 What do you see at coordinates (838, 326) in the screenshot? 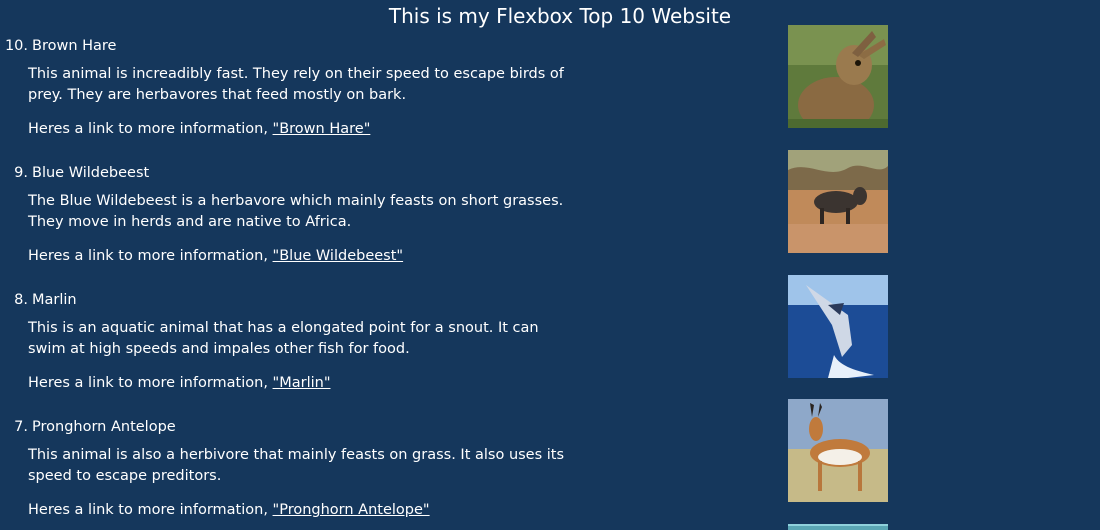
I see `marlin-photo` at bounding box center [838, 326].